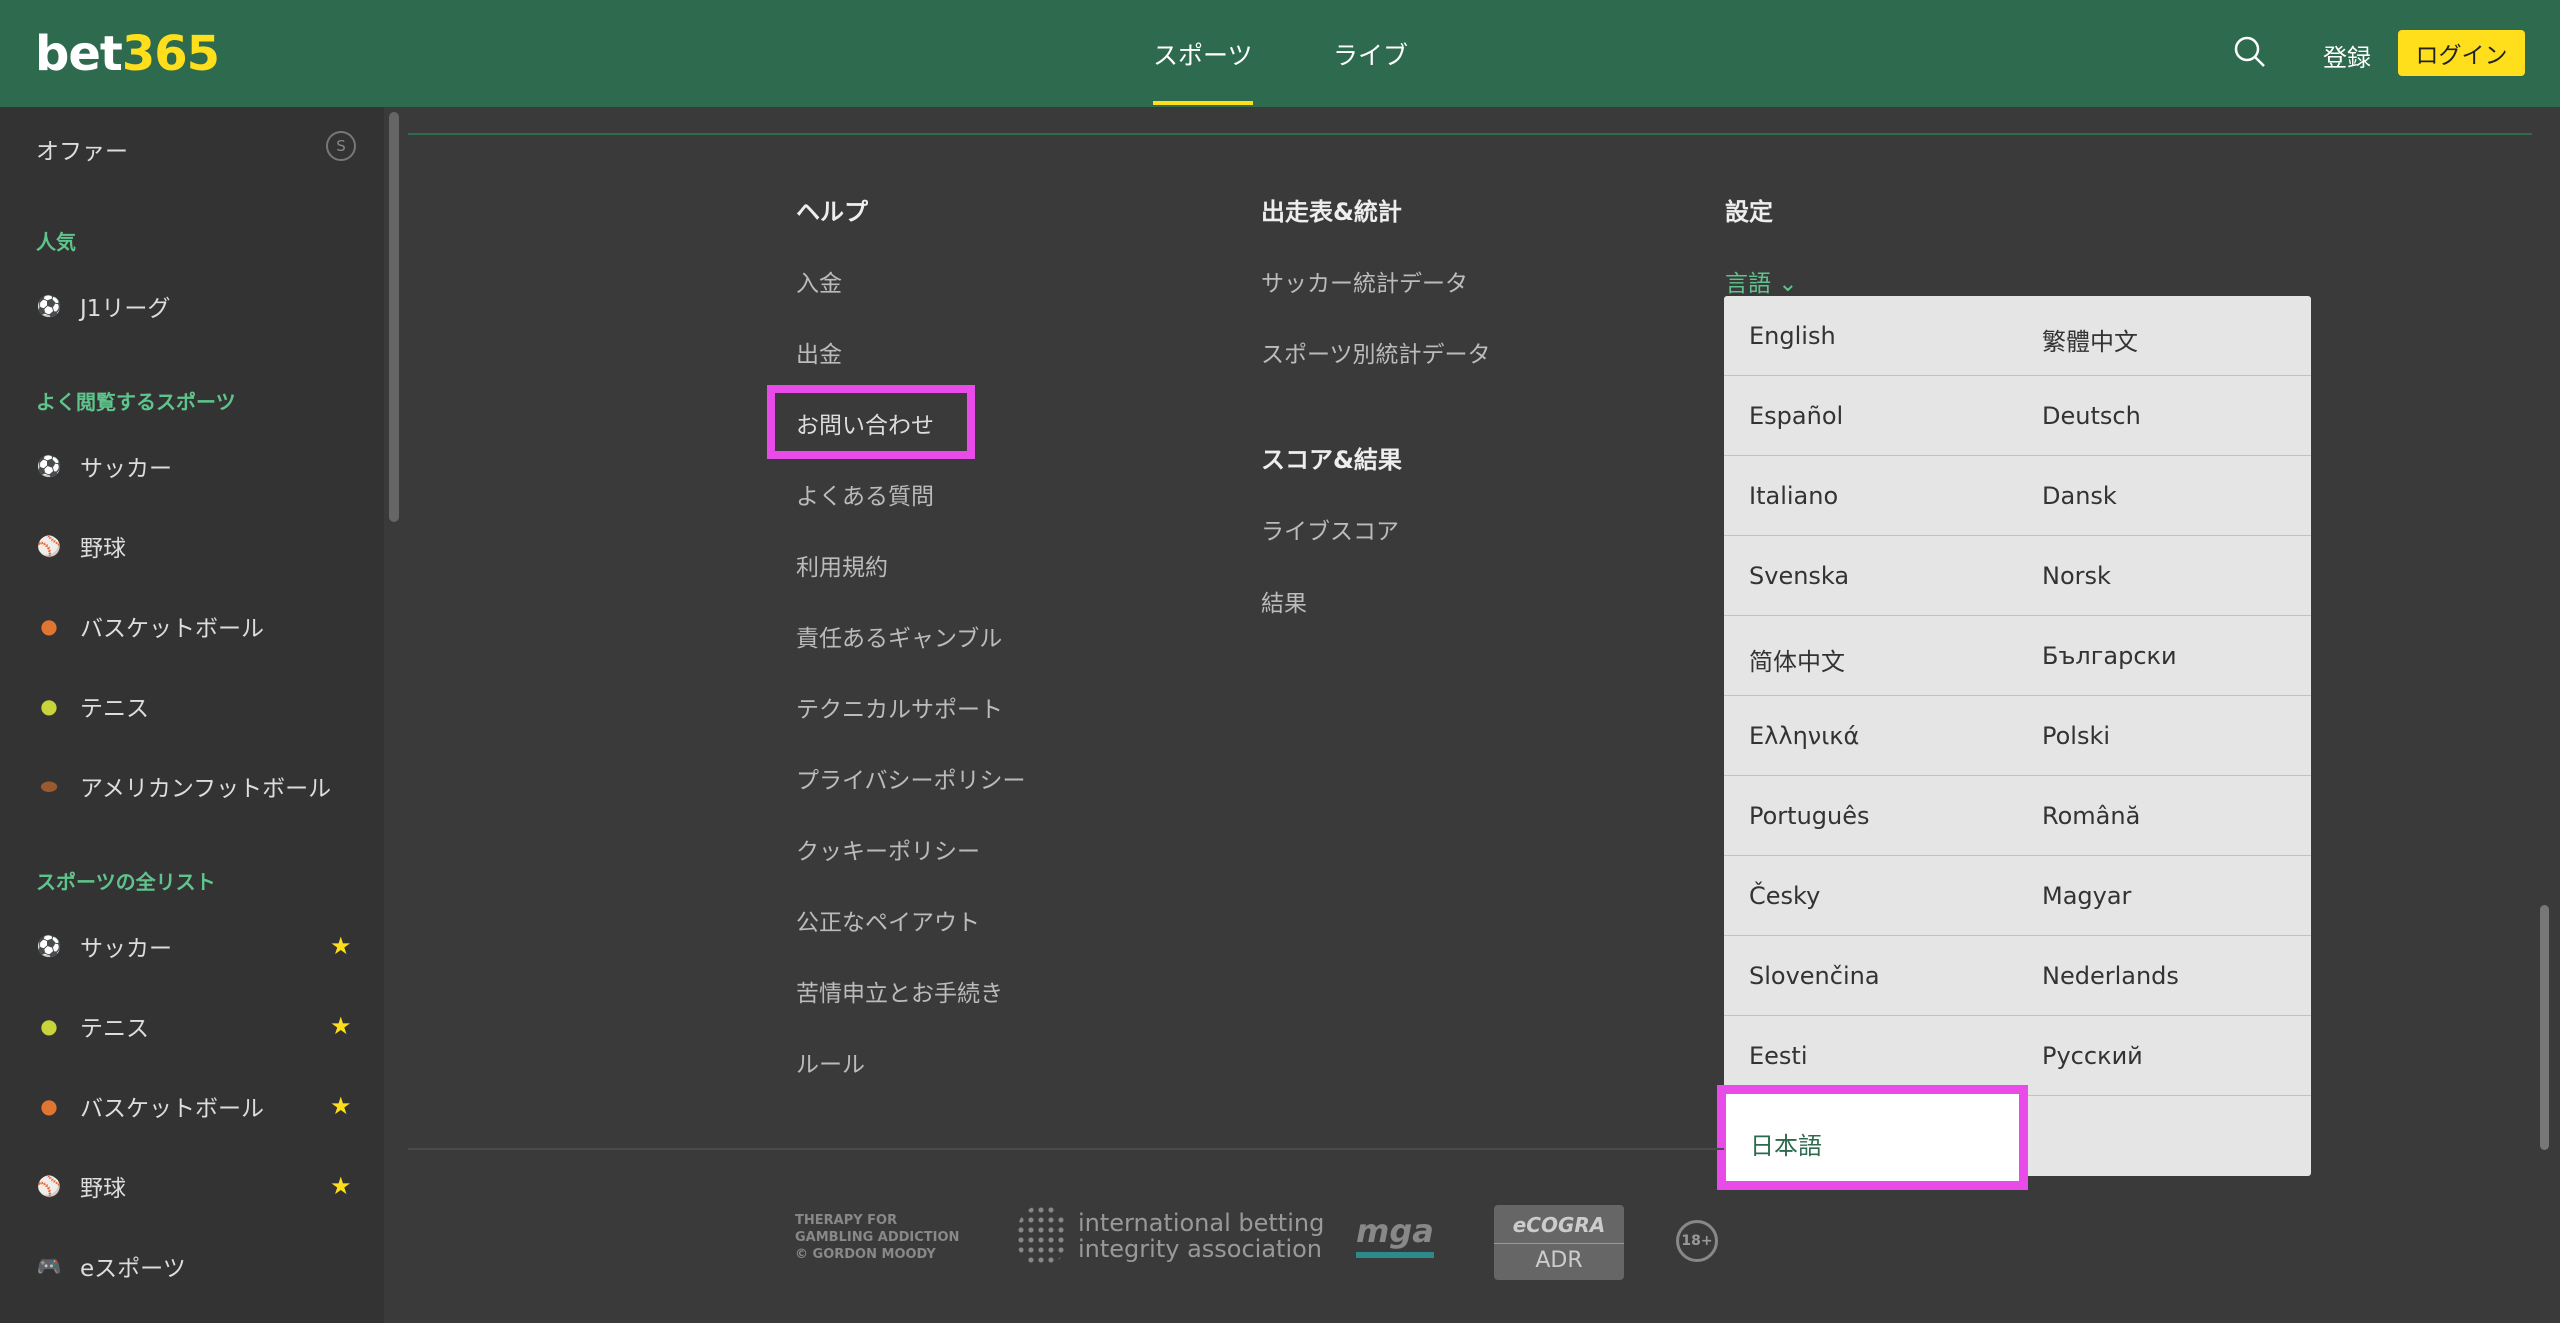 The image size is (2560, 1323). Describe the element at coordinates (819, 281) in the screenshot. I see `link-deposit: 入金` at that location.